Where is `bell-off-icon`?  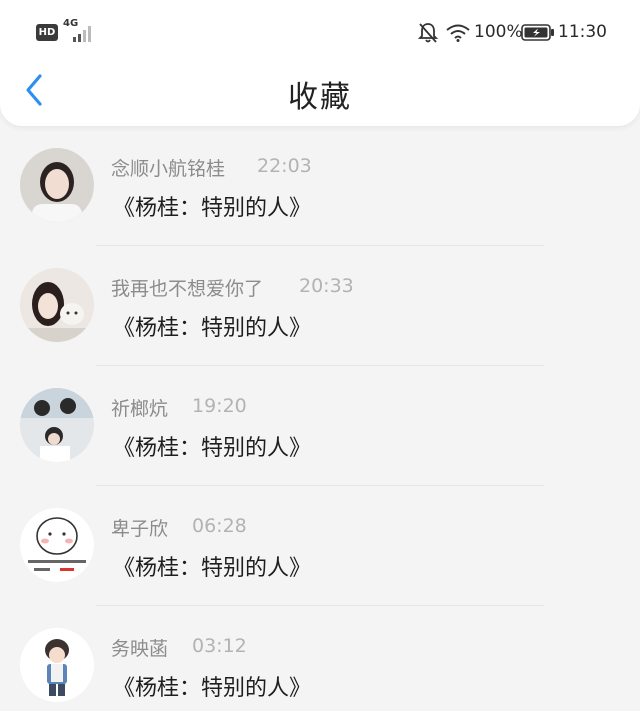 bell-off-icon is located at coordinates (428, 33).